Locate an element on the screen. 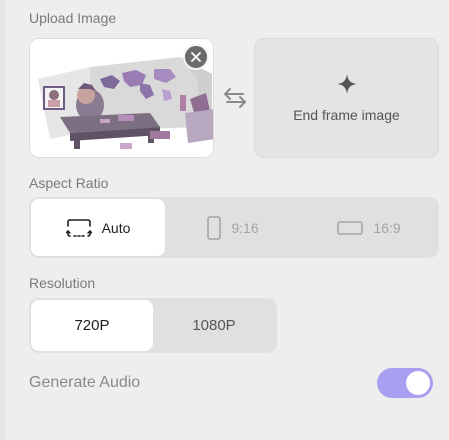 This screenshot has width=449, height=440. aspect-option-9-16: 9:16 is located at coordinates (233, 227).